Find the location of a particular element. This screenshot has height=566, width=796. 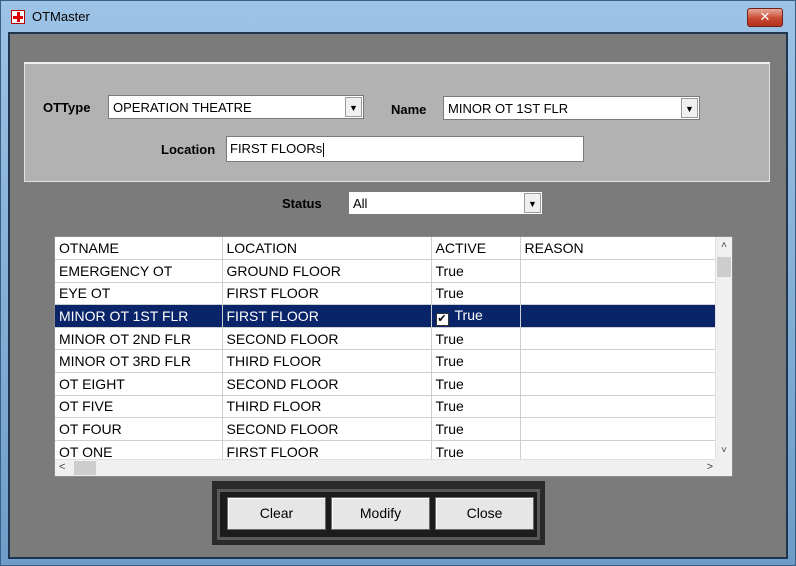

horizontal-scrollbar: < > is located at coordinates (386, 467).